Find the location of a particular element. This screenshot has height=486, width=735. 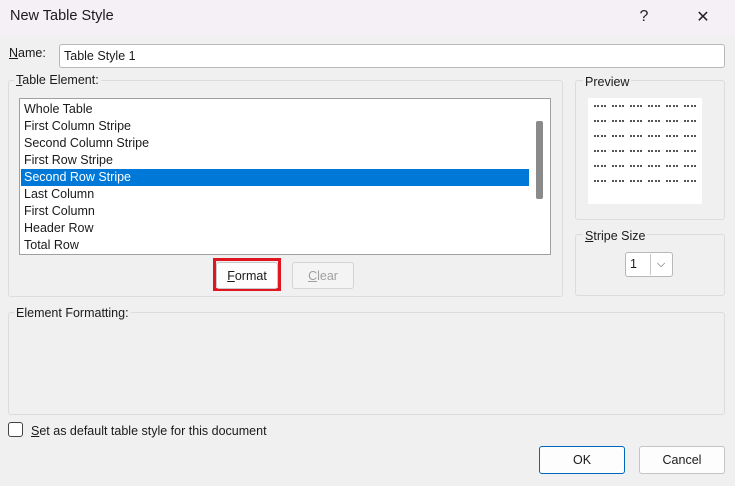

list-item: Whole Table is located at coordinates (275, 109).